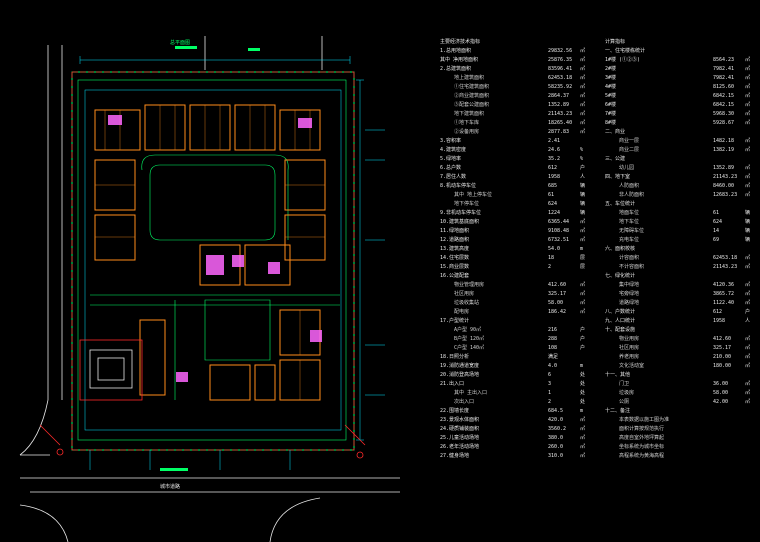  Describe the element at coordinates (515, 87) in the screenshot. I see `table-row: ①住宅建筑面积 58235.92 ㎡` at that location.